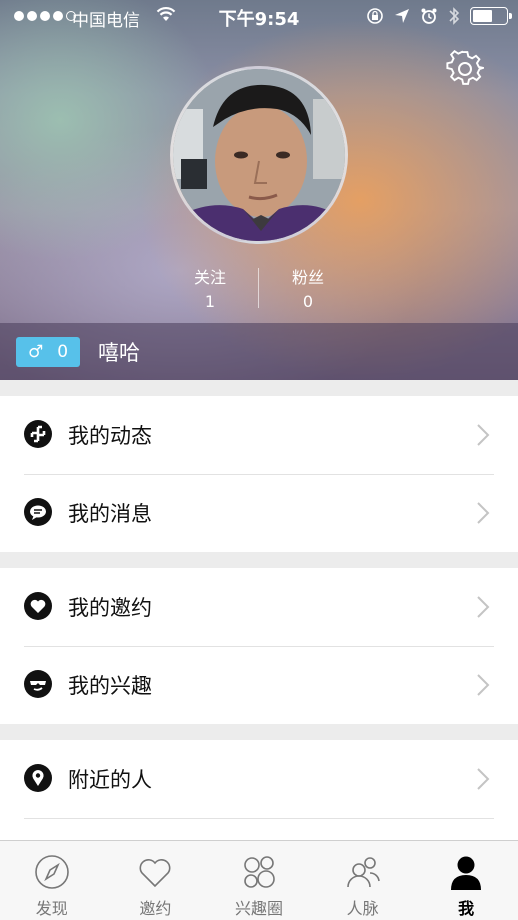 The width and height of the screenshot is (518, 920). What do you see at coordinates (110, 686) in the screenshot?
I see `menu-item-label: 我的兴趣` at bounding box center [110, 686].